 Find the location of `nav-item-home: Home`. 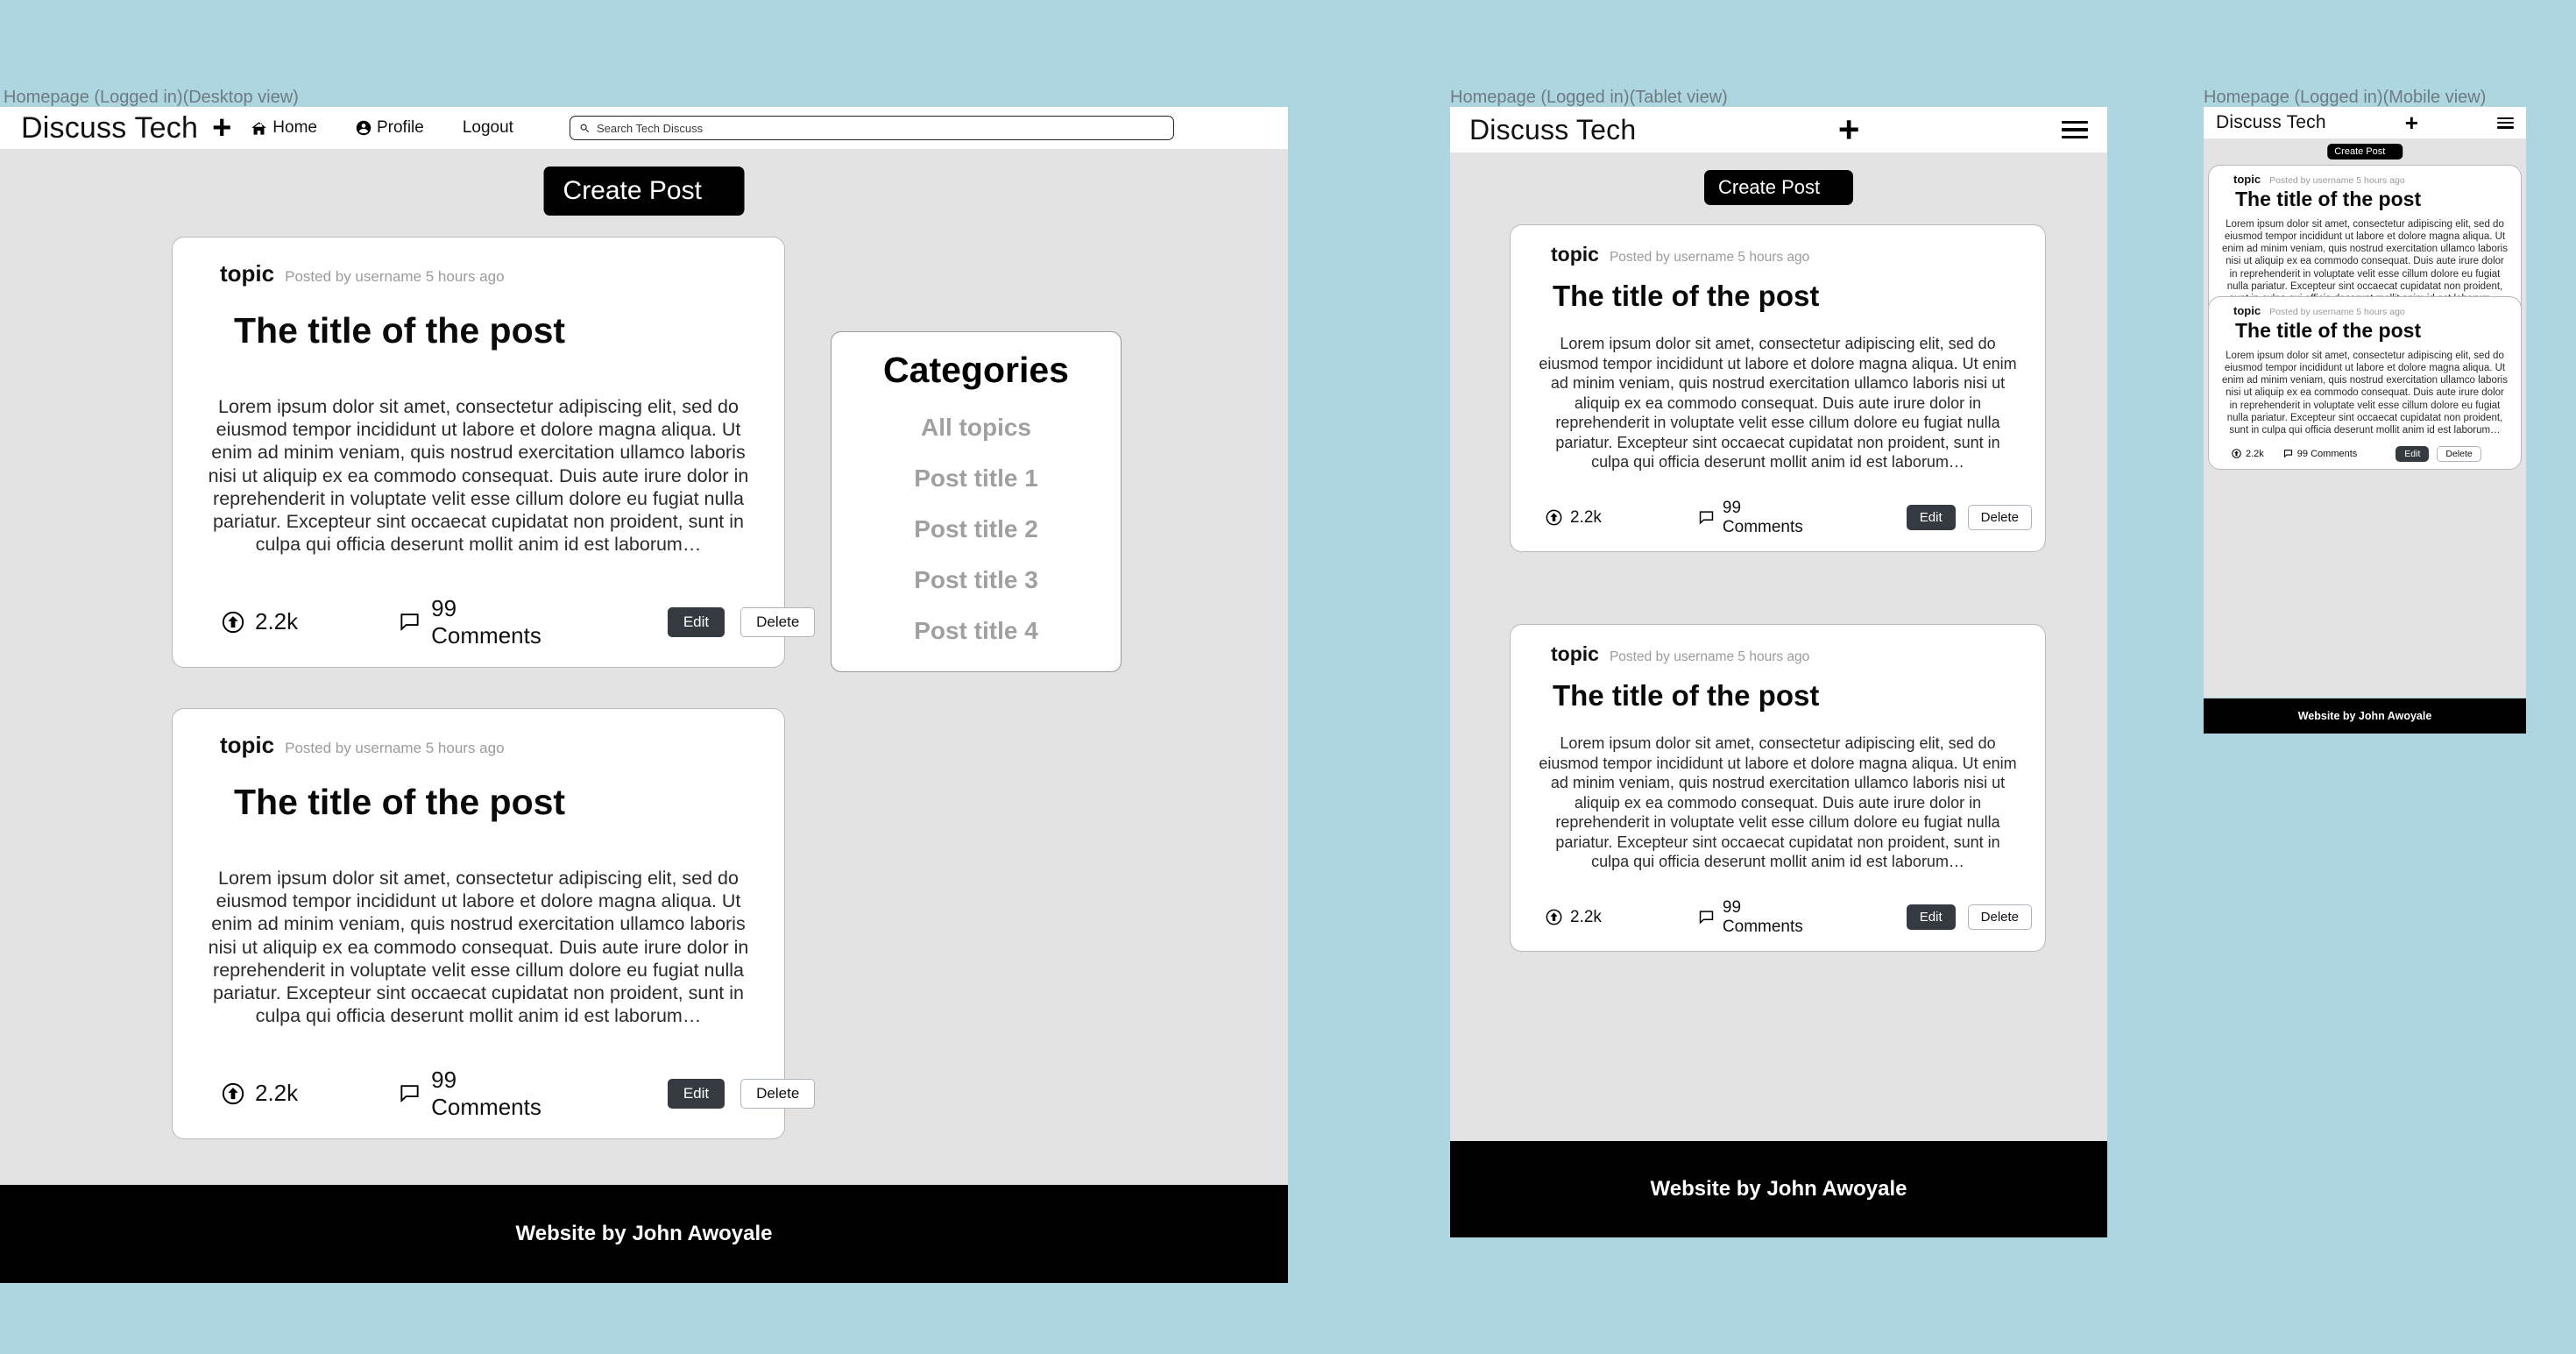

nav-item-home: Home is located at coordinates (284, 128).